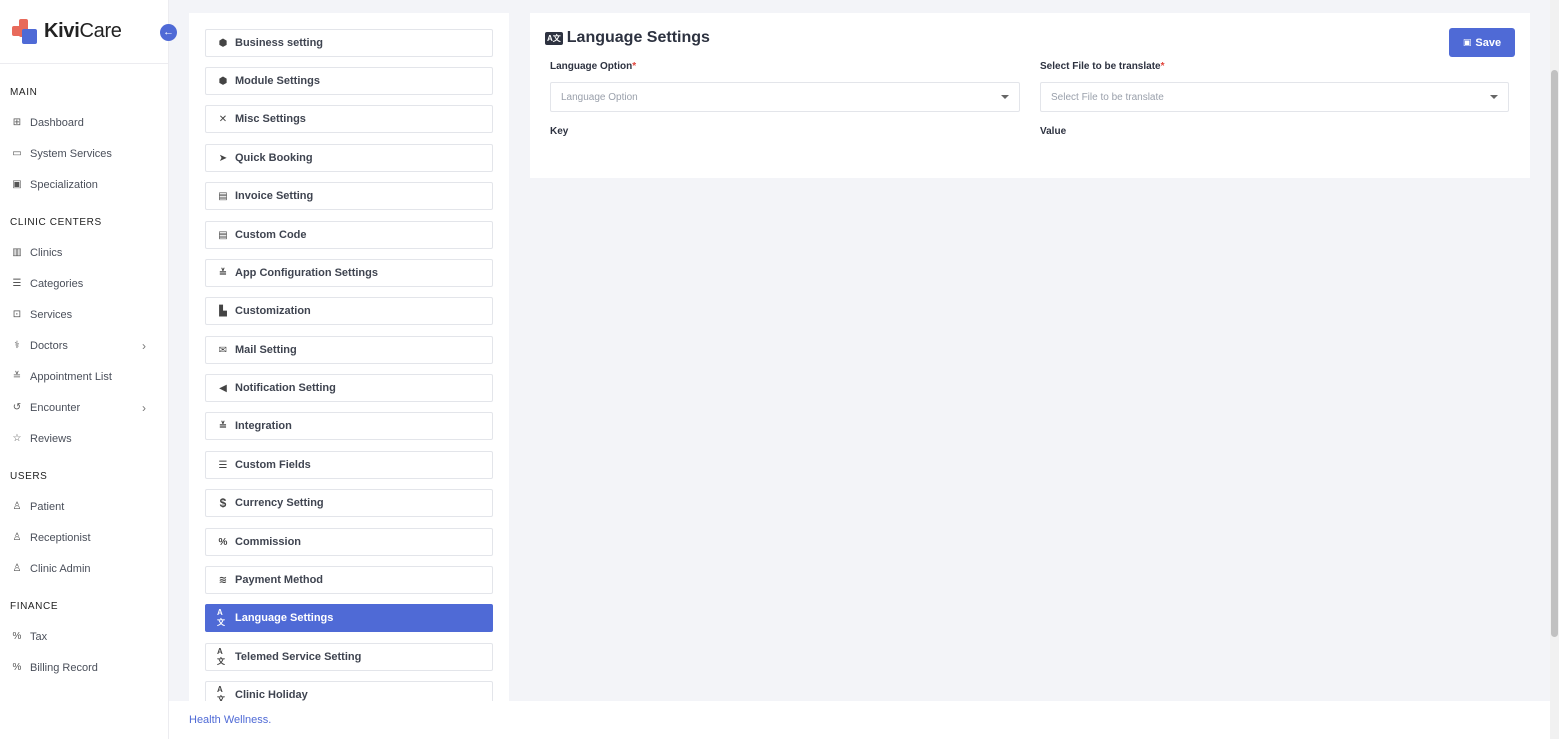 This screenshot has width=1559, height=739. I want to click on sidebar-item-encounter: ↺ Encounter ›, so click(84, 407).